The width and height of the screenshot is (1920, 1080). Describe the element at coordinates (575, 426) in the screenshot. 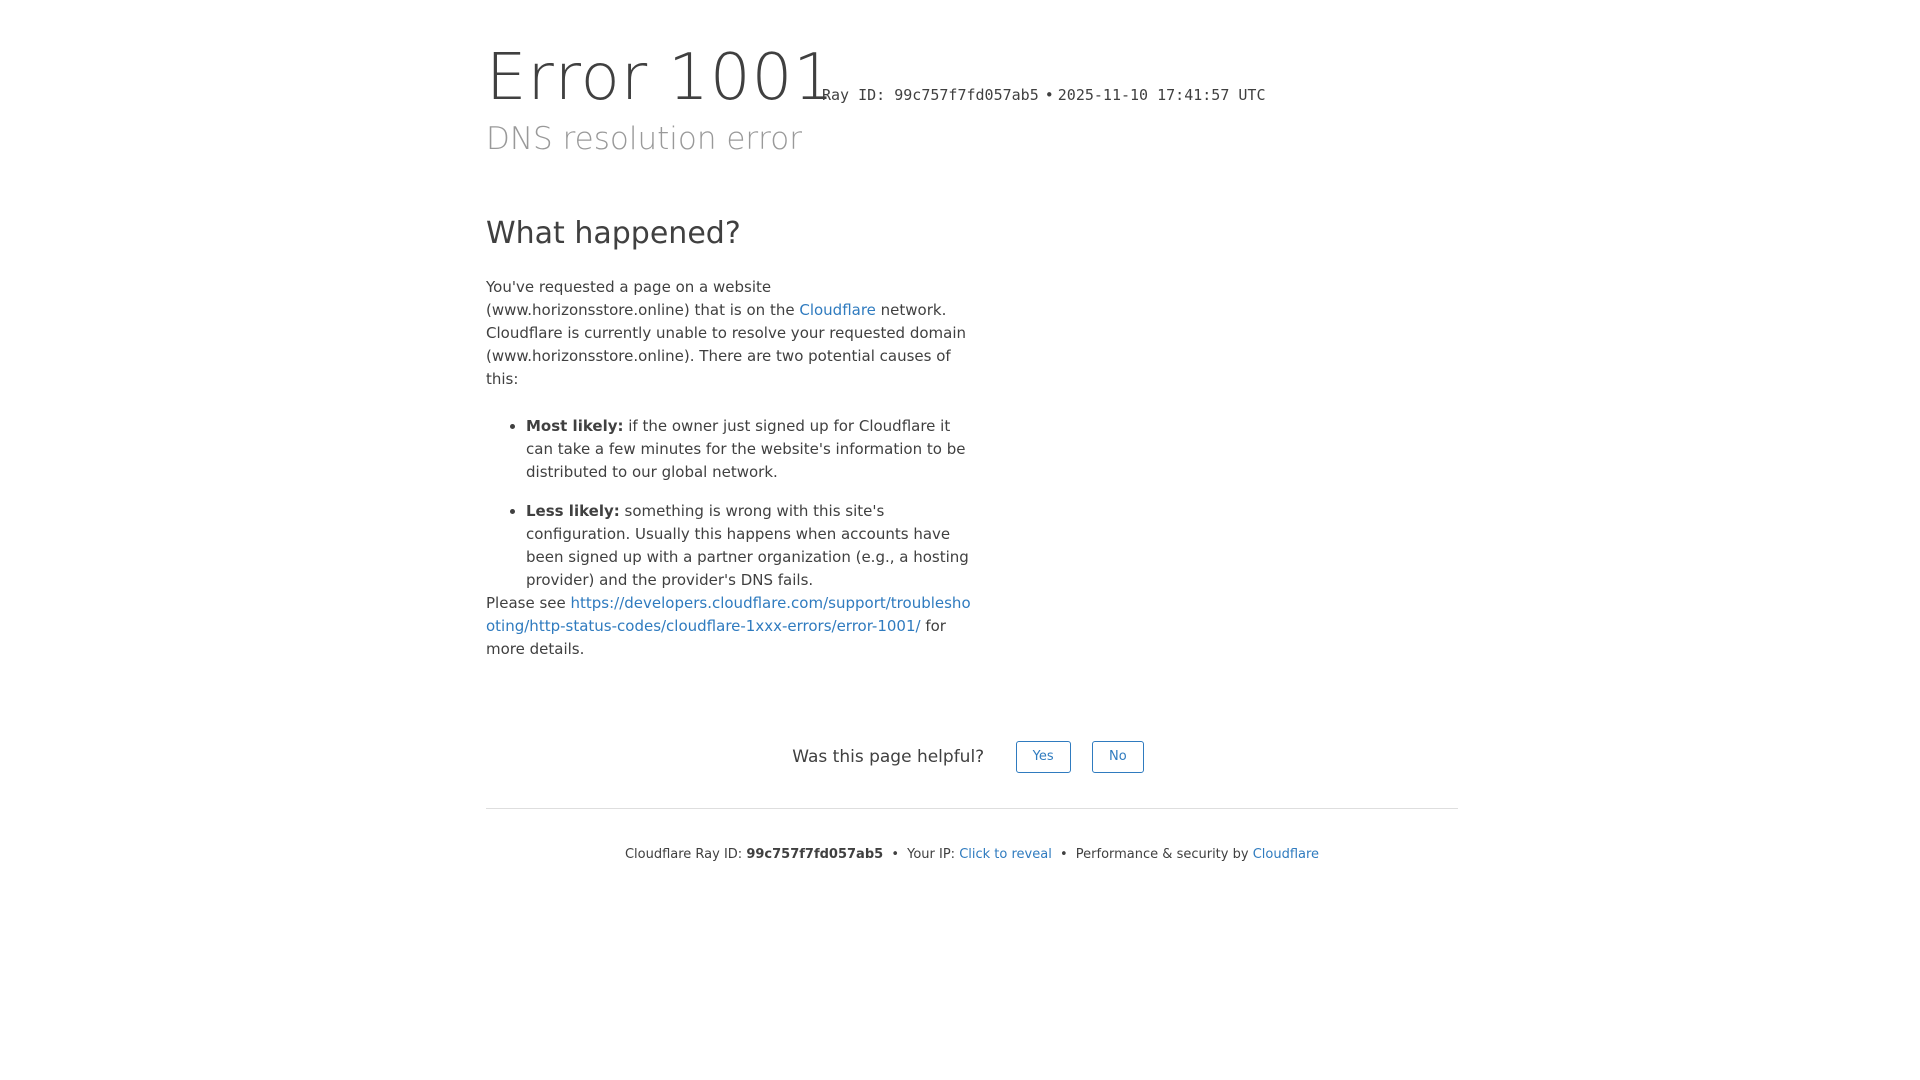

I see `cause-label: Most likely:` at that location.